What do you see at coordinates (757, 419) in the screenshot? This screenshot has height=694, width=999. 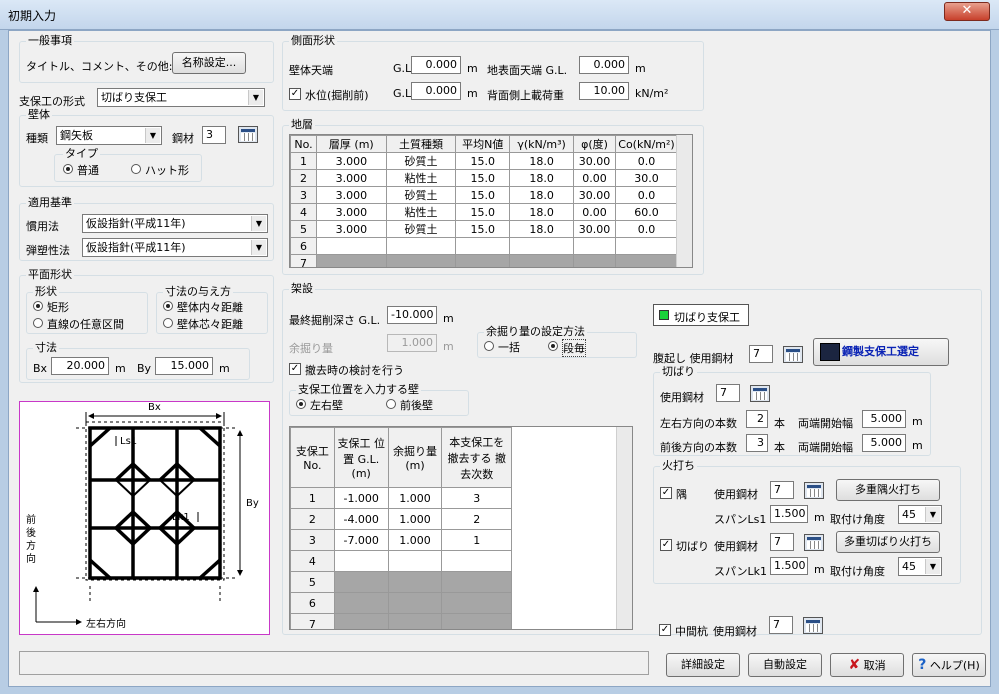 I see `lr-count-input: 2` at bounding box center [757, 419].